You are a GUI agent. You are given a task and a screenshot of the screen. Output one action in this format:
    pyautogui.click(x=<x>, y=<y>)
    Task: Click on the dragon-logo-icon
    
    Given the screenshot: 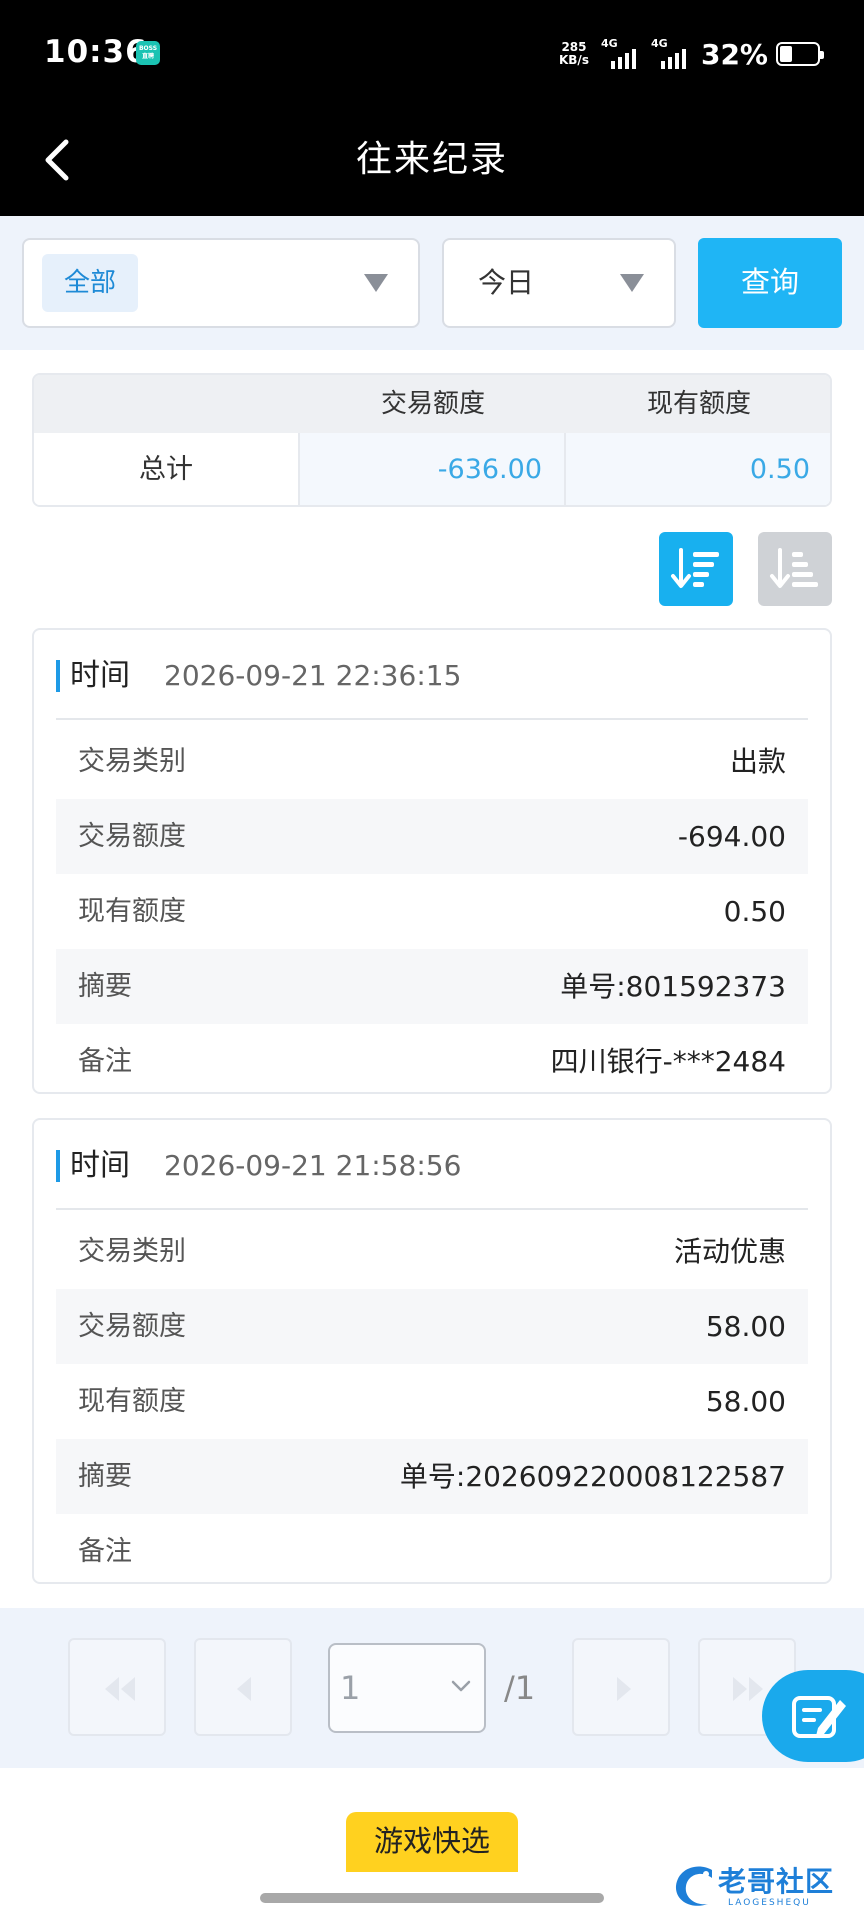 What is the action you would take?
    pyautogui.click(x=693, y=1886)
    